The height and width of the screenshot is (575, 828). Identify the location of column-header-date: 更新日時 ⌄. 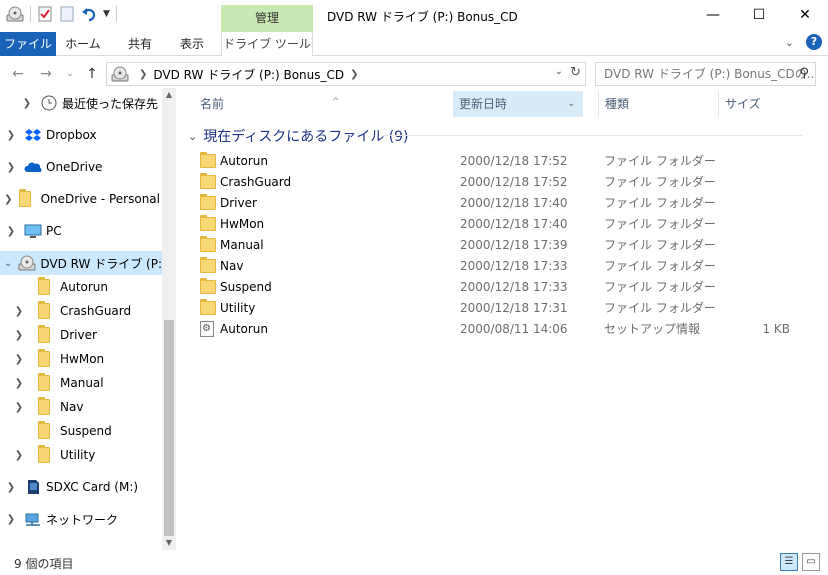
(518, 104).